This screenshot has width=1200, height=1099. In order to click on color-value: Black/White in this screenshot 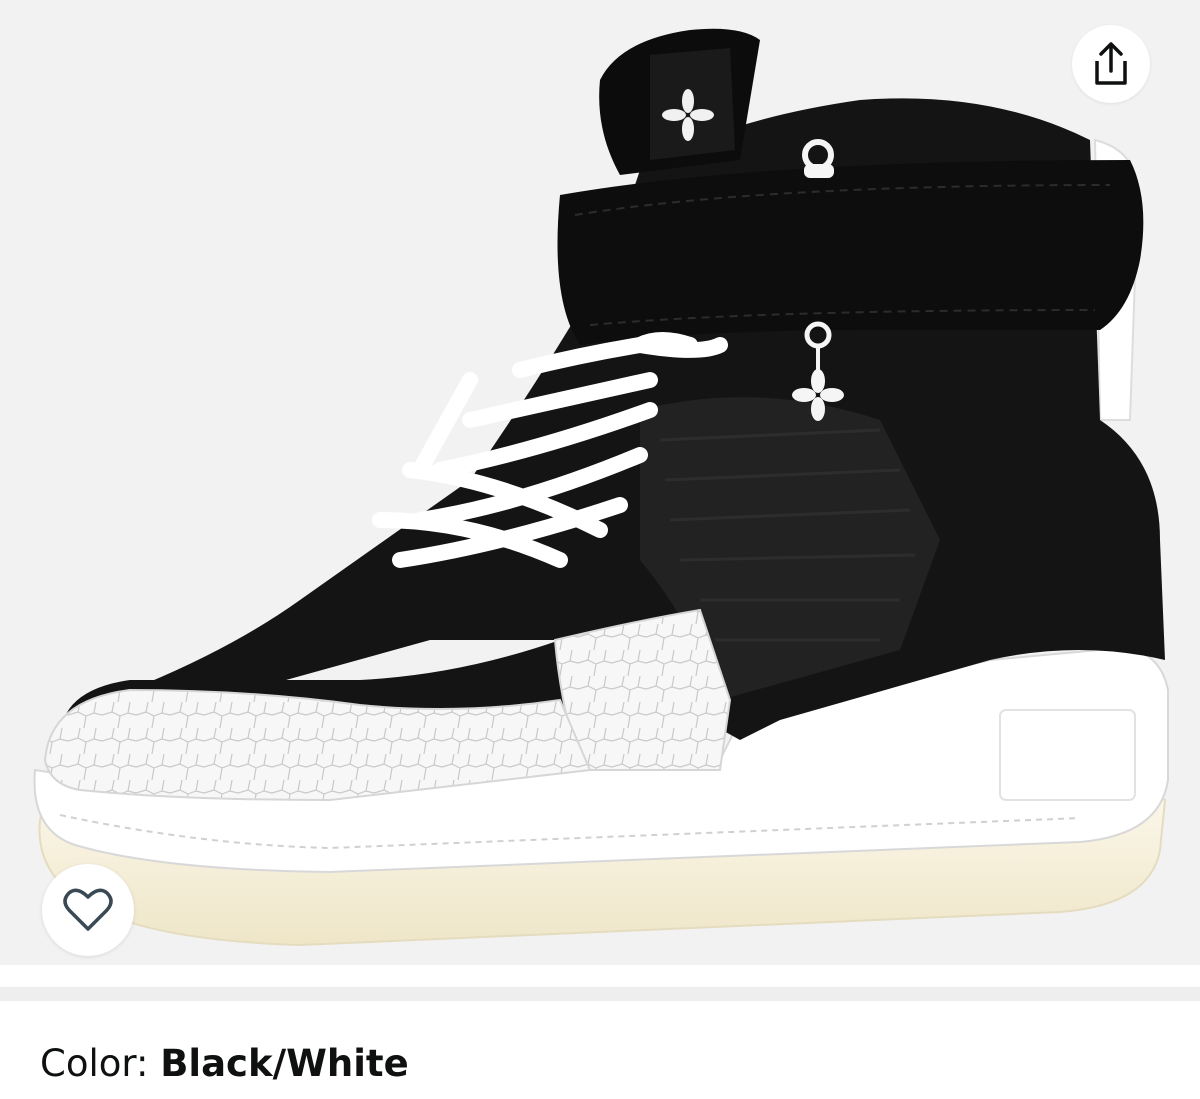, I will do `click(284, 1063)`.